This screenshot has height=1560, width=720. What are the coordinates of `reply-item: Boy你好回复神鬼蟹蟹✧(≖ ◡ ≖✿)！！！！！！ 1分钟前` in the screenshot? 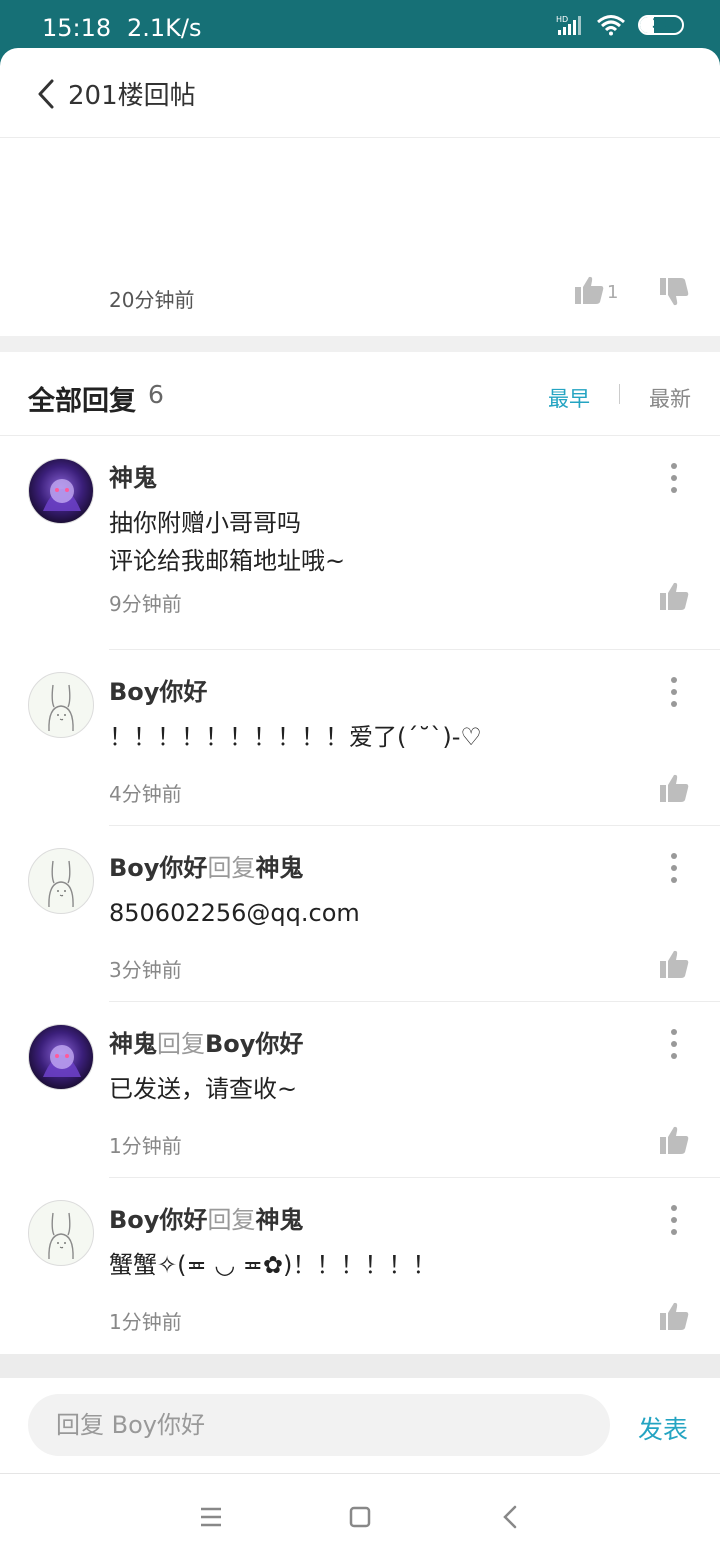 It's located at (360, 1266).